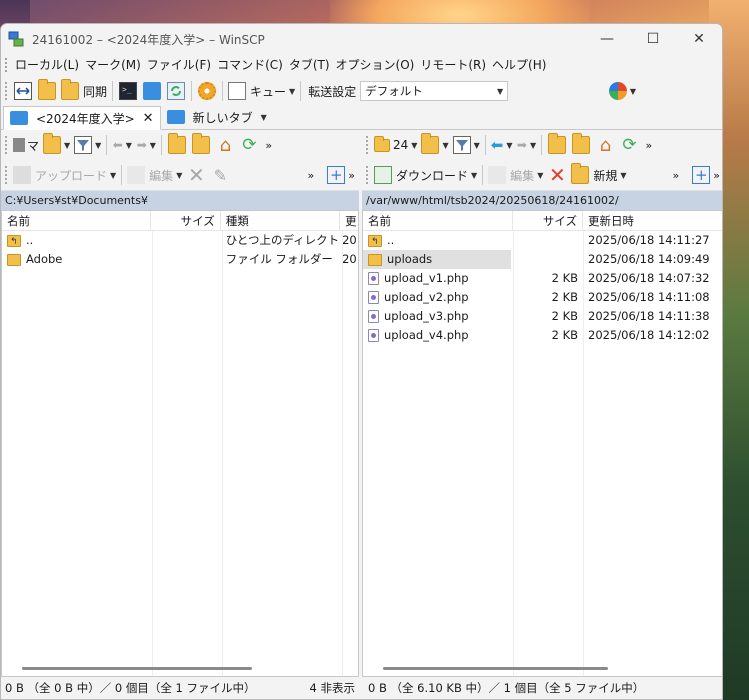  I want to click on title-bar: 24161002 – <2024年度入学> – WinSCP — ☐ ✕, so click(361, 39).